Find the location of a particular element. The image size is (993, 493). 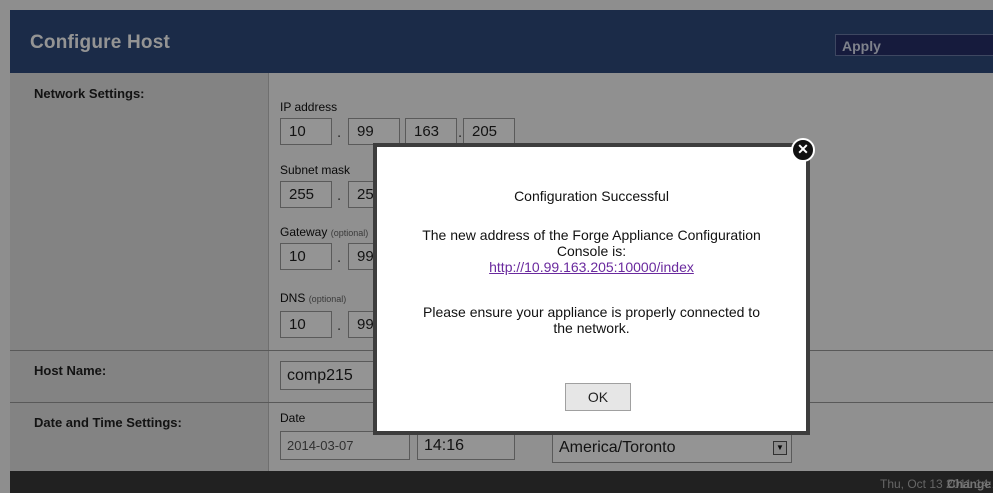

dialog-title: Configuration Successful is located at coordinates (591, 196).